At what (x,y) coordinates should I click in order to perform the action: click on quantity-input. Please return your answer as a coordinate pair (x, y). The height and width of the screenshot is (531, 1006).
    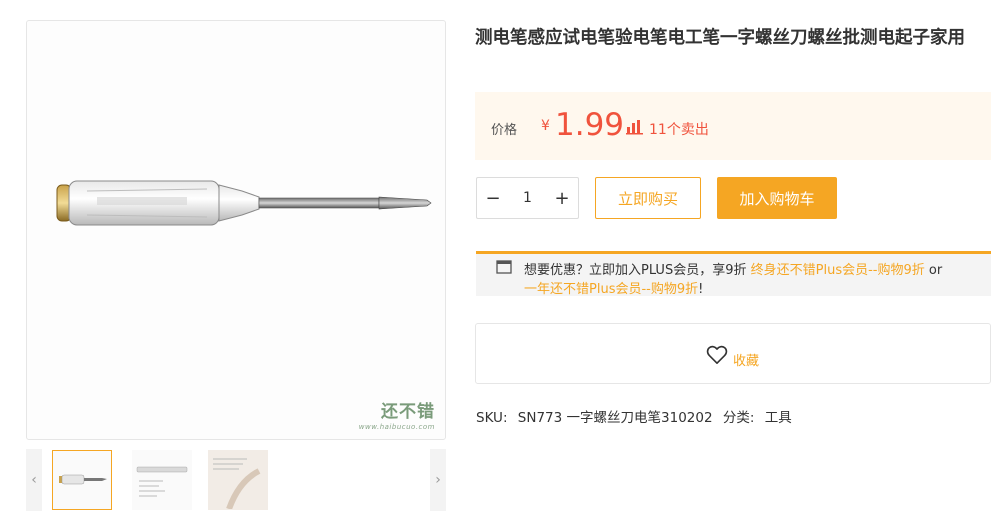
    Looking at the image, I should click on (527, 198).